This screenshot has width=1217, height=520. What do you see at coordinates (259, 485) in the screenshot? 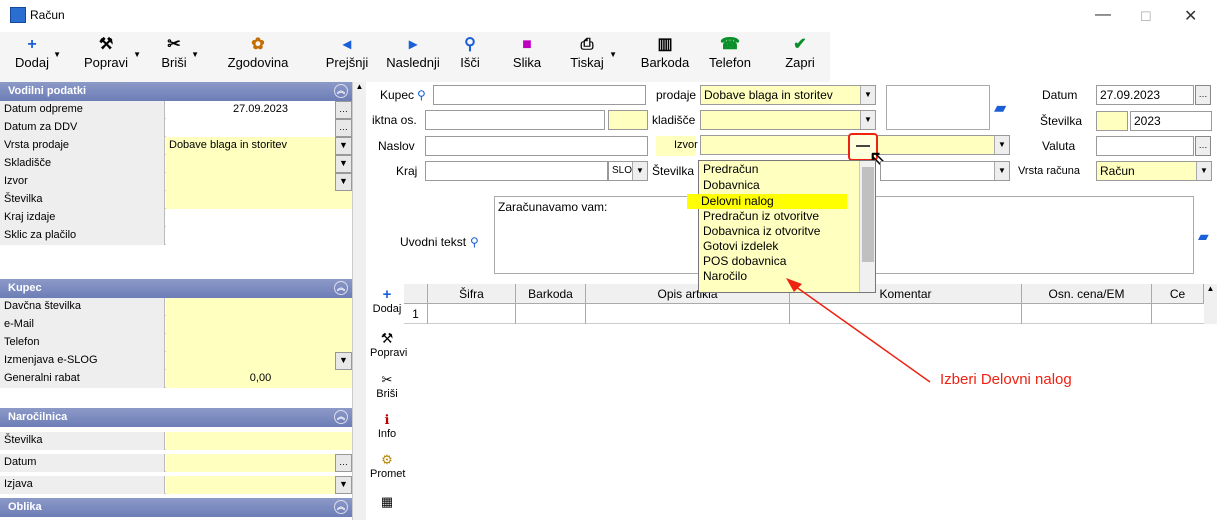
I see `statement-select` at bounding box center [259, 485].